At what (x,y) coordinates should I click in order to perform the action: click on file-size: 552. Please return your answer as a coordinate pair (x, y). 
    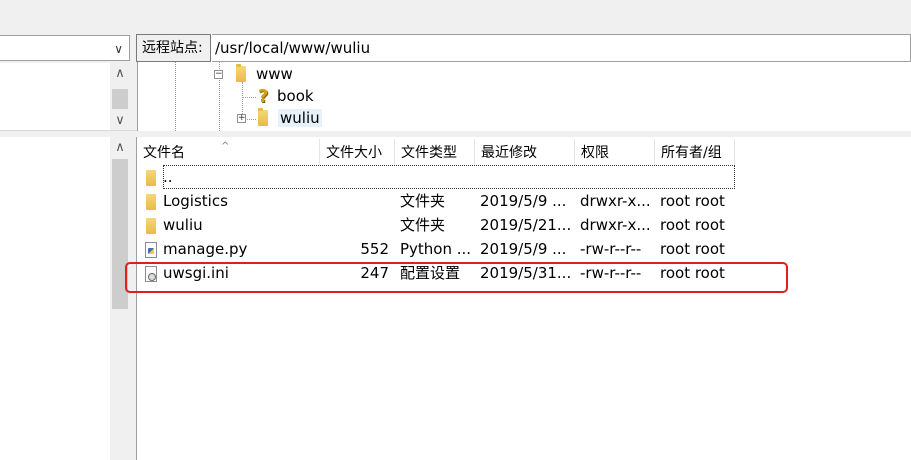
    Looking at the image, I should click on (374, 249).